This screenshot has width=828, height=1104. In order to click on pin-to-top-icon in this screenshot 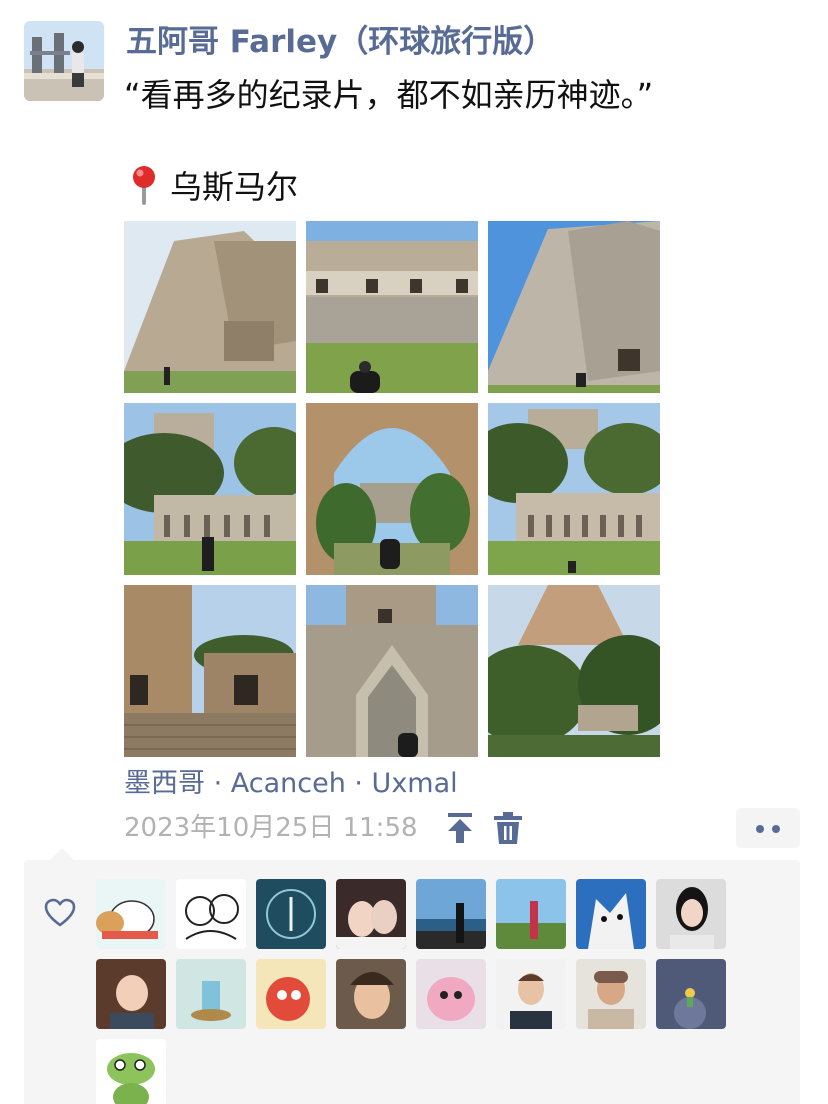, I will do `click(460, 828)`.